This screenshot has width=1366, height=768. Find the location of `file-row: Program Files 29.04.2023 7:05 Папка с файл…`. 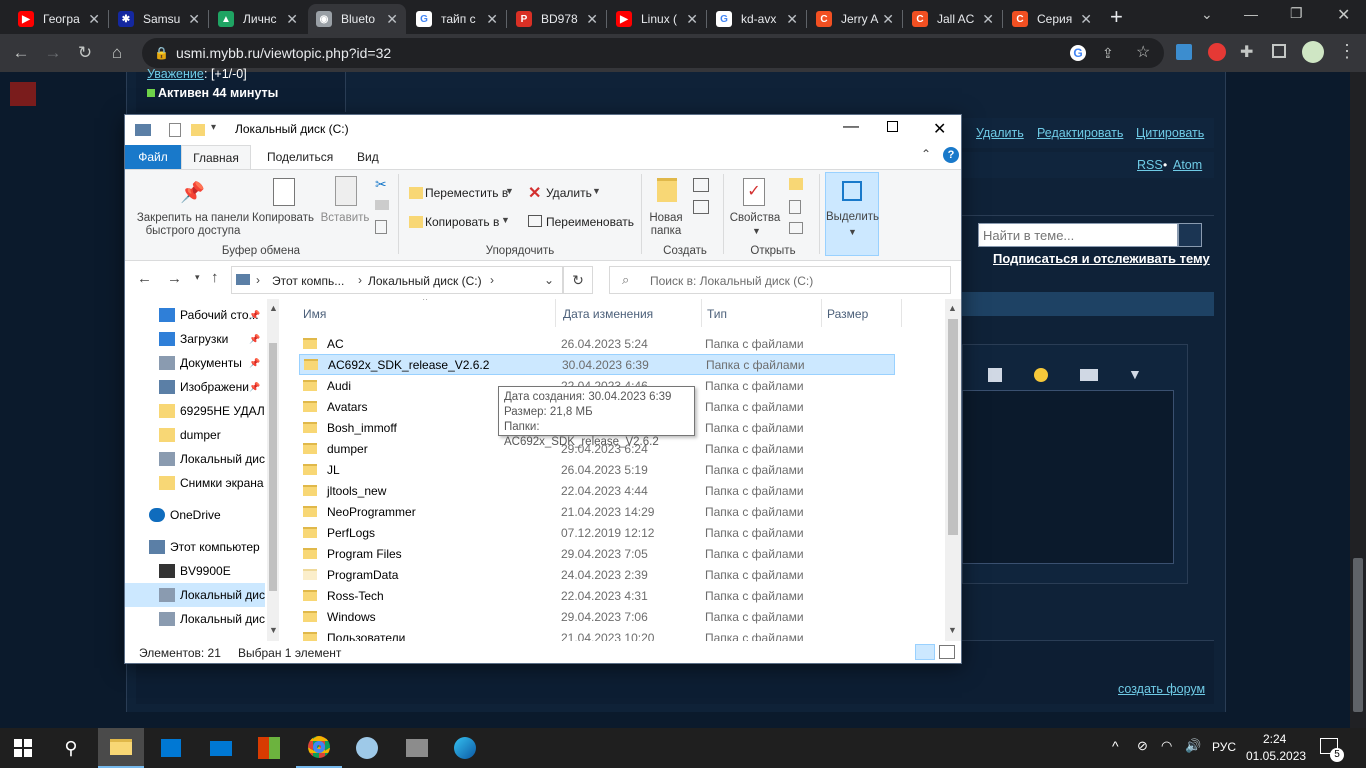

file-row: Program Files 29.04.2023 7:05 Папка с файл… is located at coordinates (597, 553).